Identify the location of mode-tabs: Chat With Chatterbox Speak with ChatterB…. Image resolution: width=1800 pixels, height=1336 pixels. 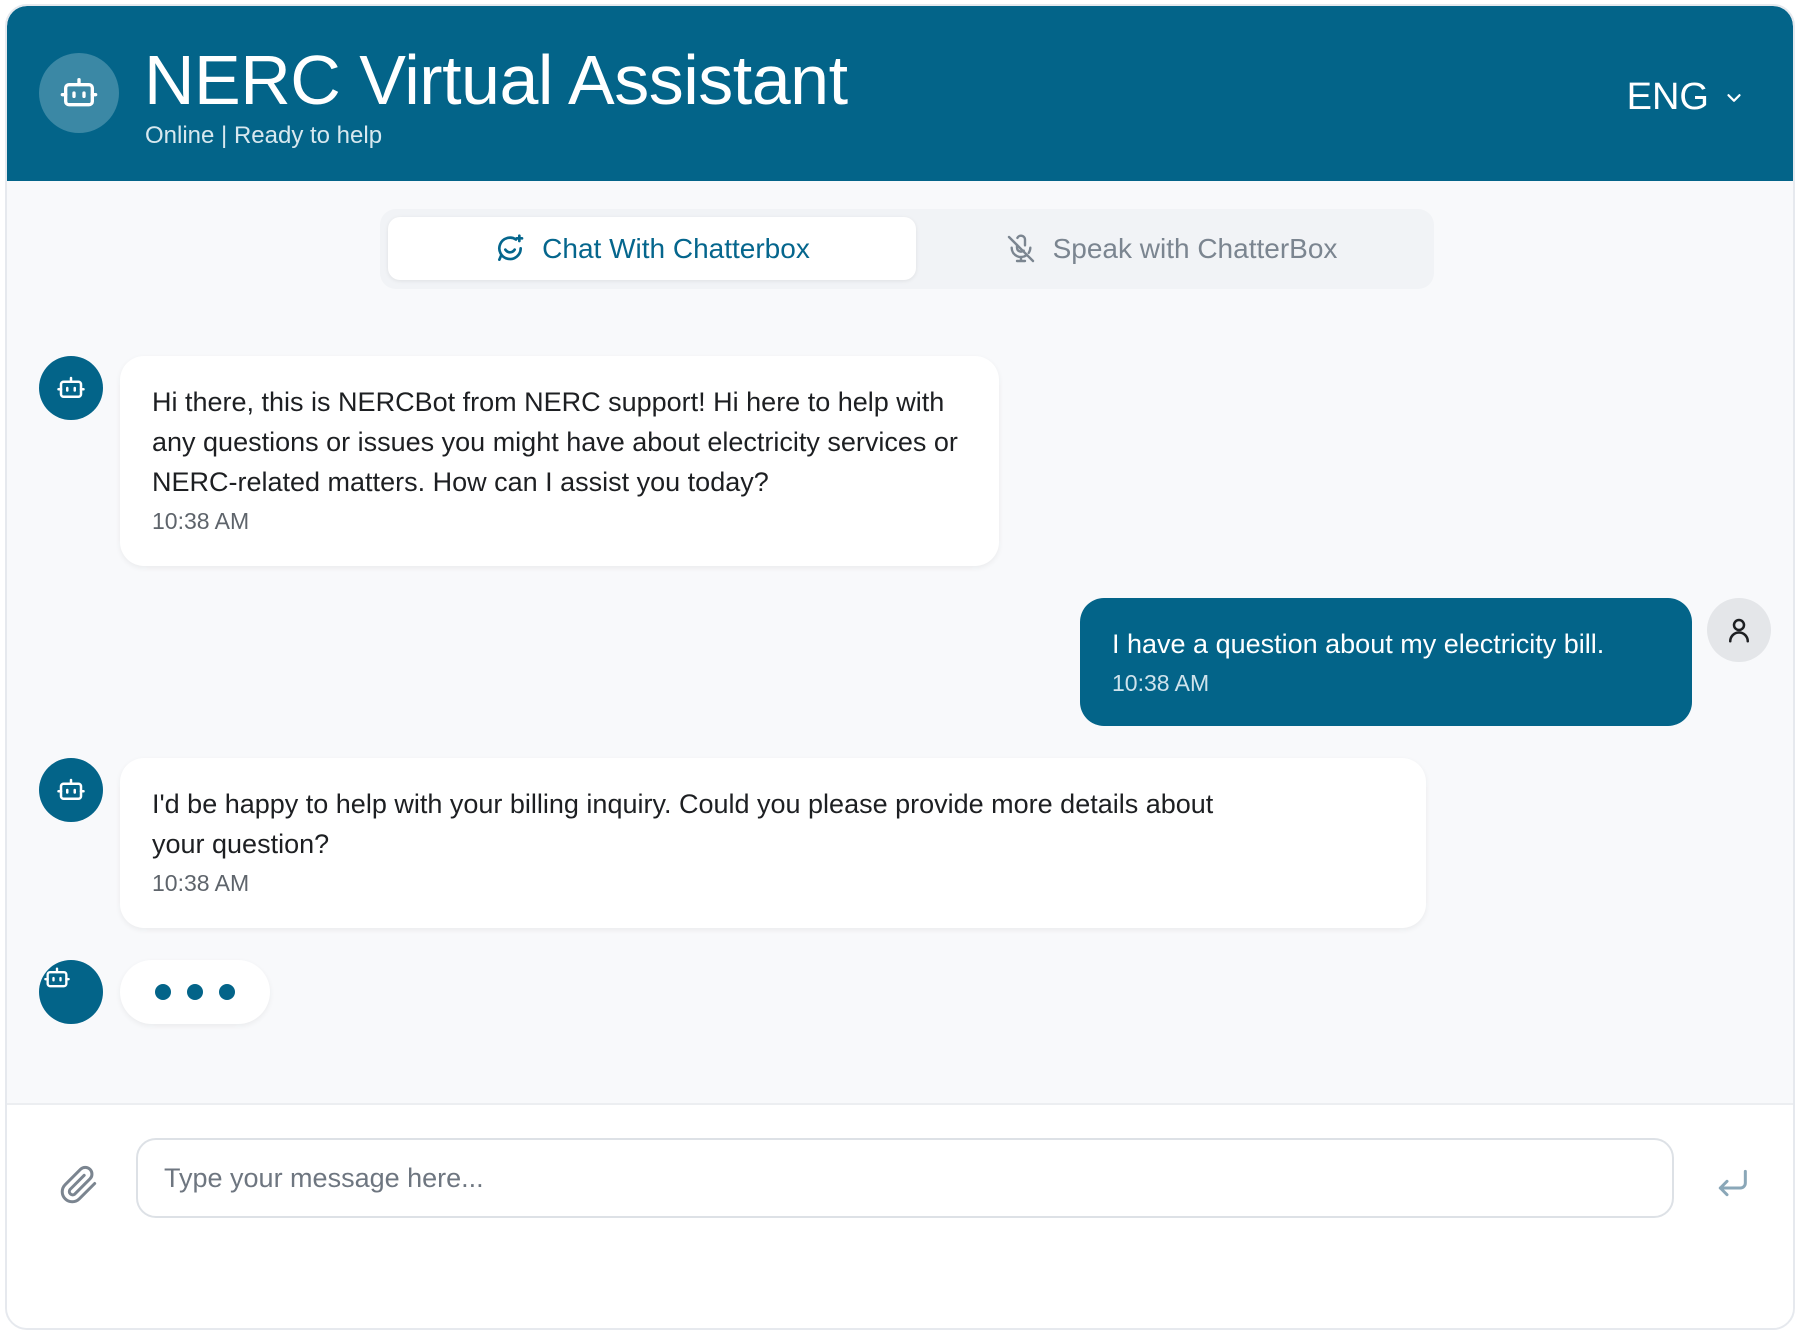
(907, 249).